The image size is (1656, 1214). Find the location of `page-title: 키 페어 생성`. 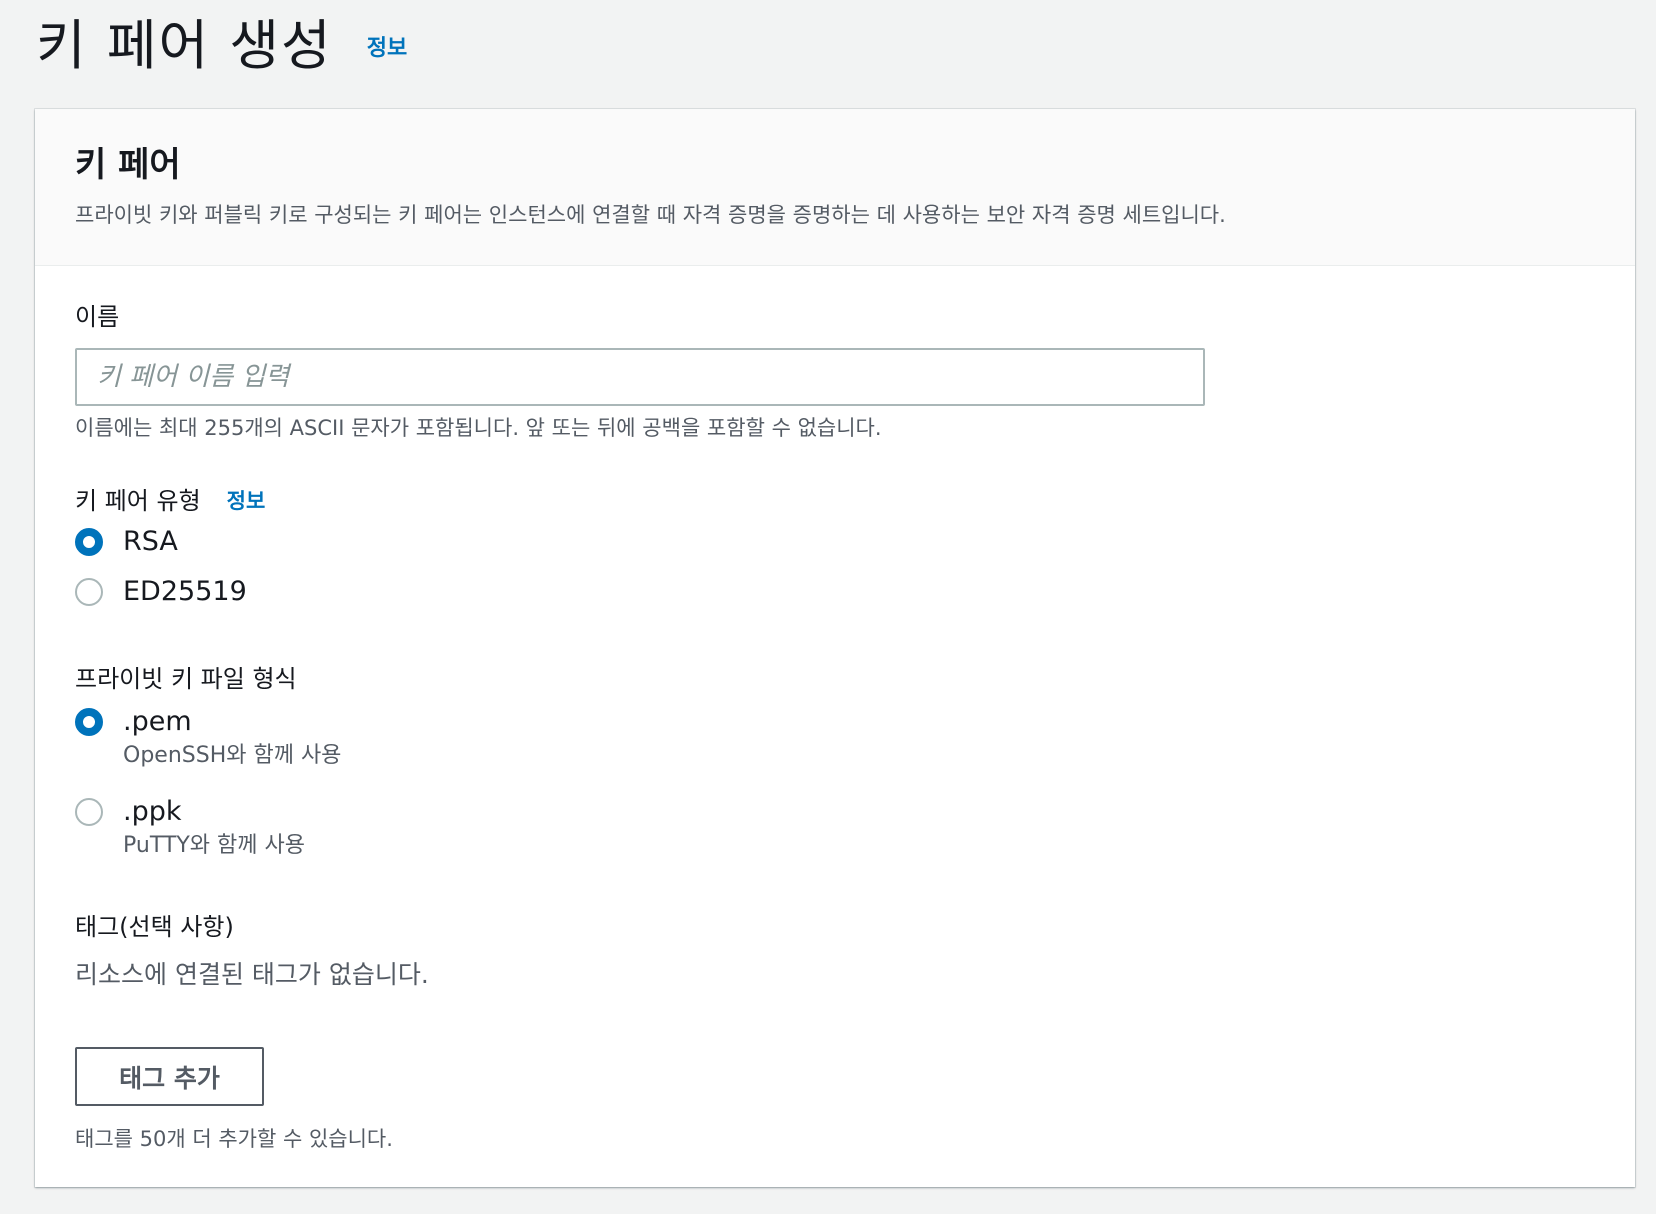

page-title: 키 페어 생성 is located at coordinates (184, 45).